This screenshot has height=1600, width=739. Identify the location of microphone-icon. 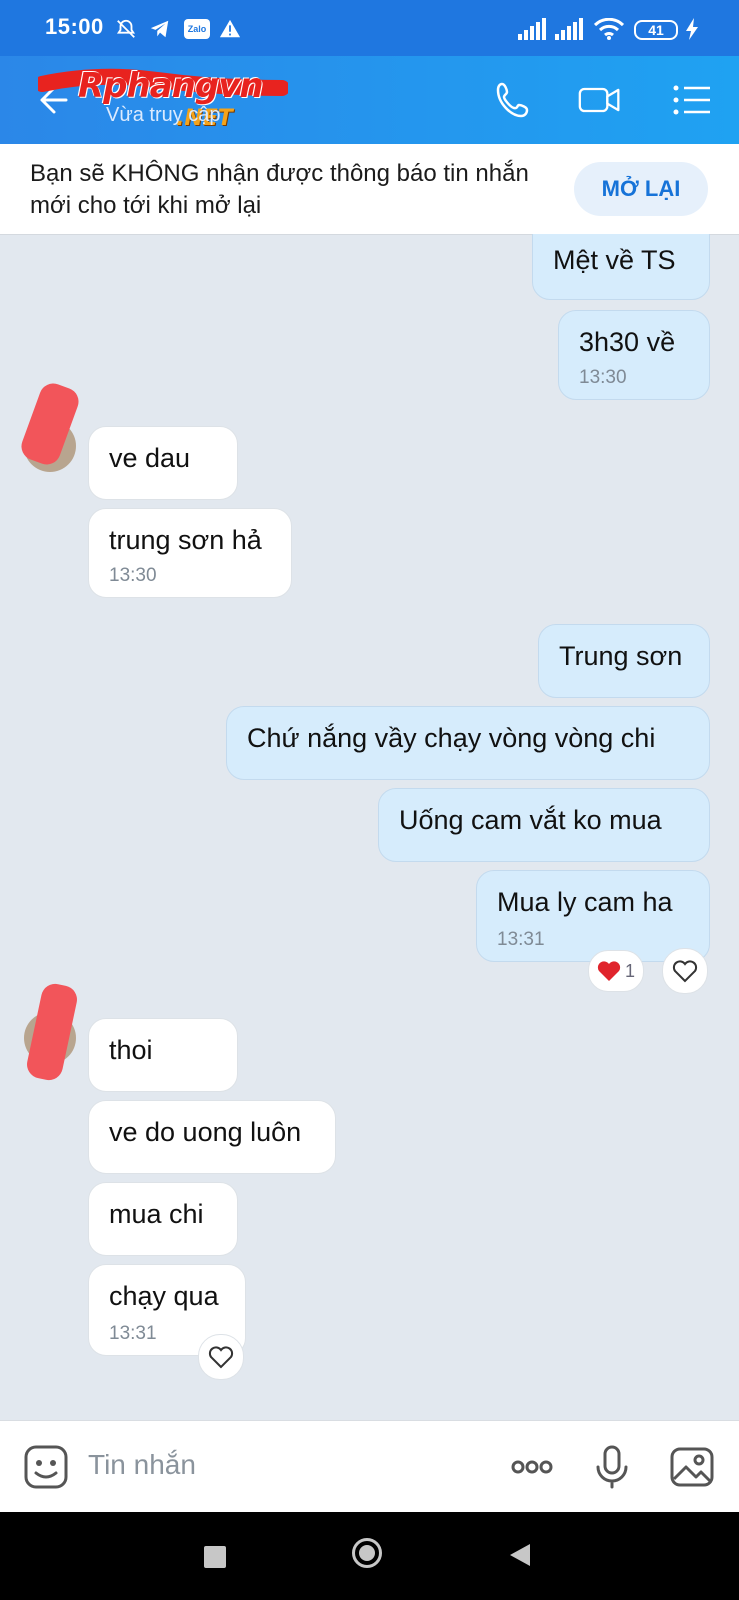
(612, 1467).